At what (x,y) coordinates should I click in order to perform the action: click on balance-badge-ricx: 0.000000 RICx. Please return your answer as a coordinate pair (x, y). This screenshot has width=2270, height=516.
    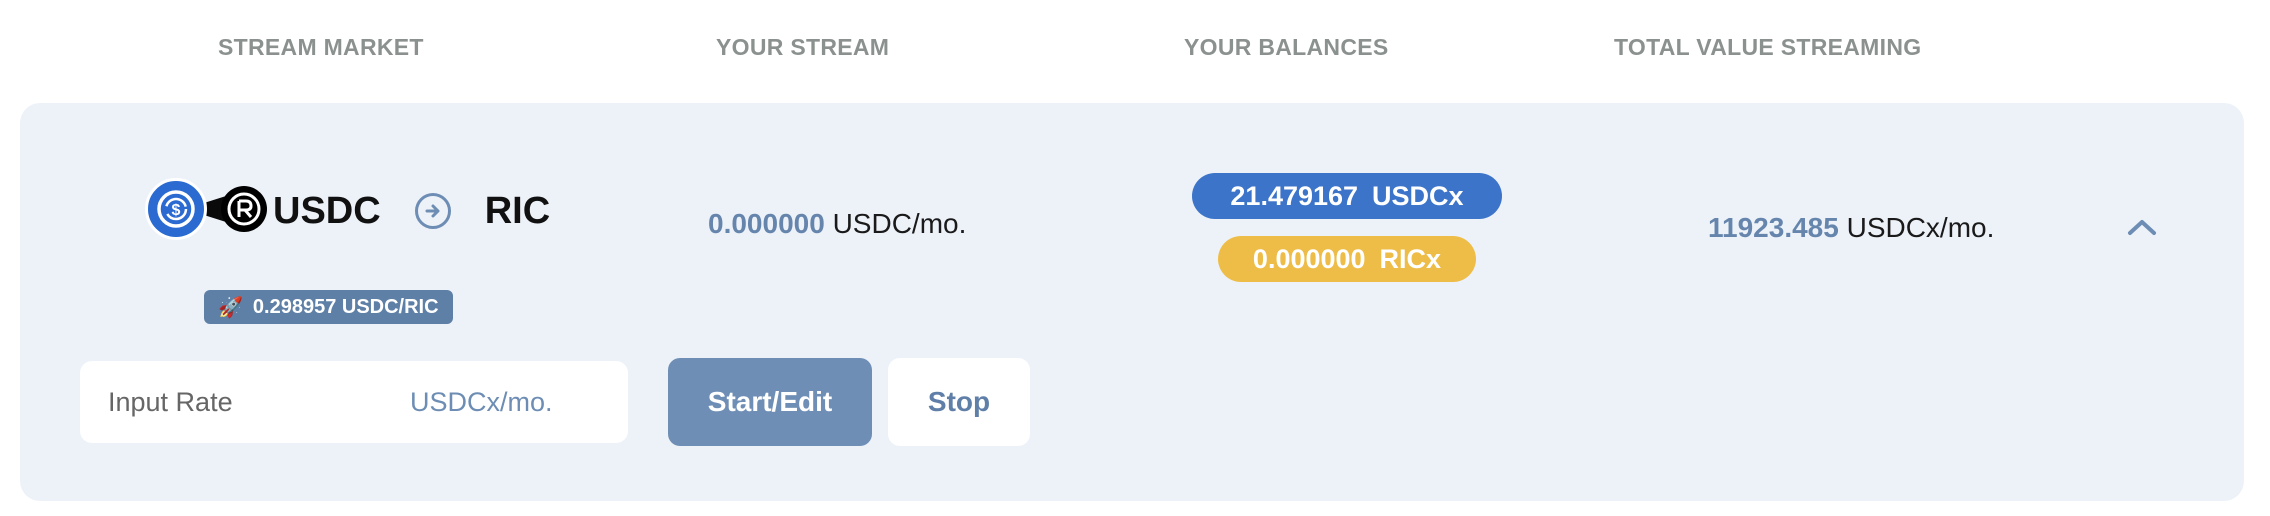
    Looking at the image, I should click on (1347, 259).